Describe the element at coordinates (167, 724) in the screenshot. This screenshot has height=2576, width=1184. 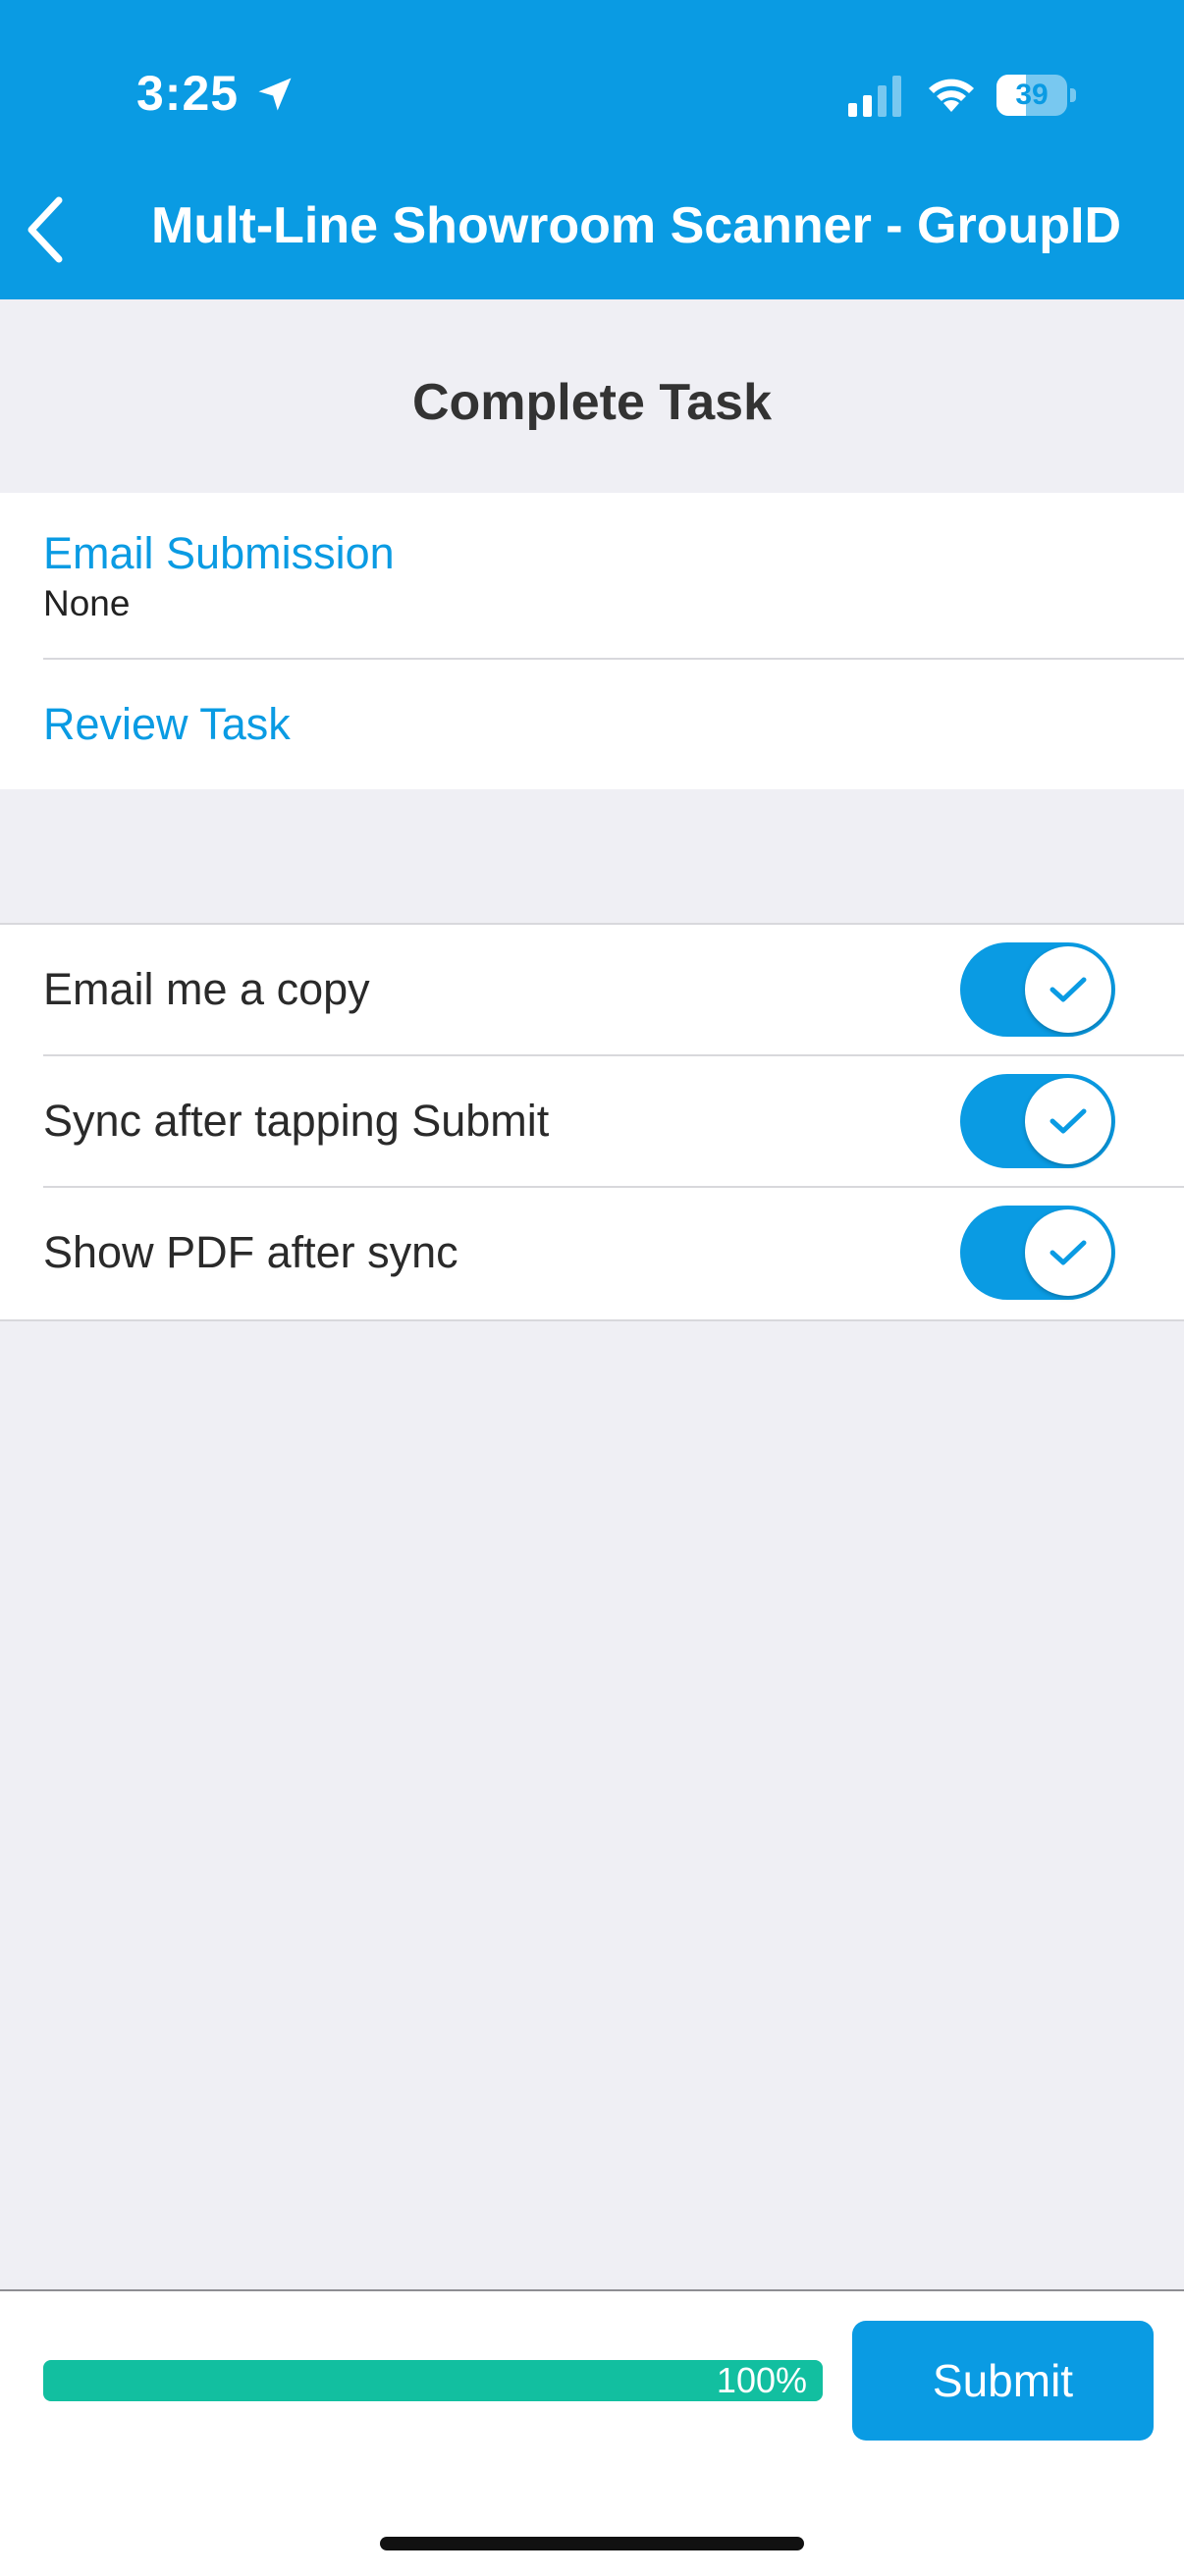
I see `review-task-label: Review Task` at that location.